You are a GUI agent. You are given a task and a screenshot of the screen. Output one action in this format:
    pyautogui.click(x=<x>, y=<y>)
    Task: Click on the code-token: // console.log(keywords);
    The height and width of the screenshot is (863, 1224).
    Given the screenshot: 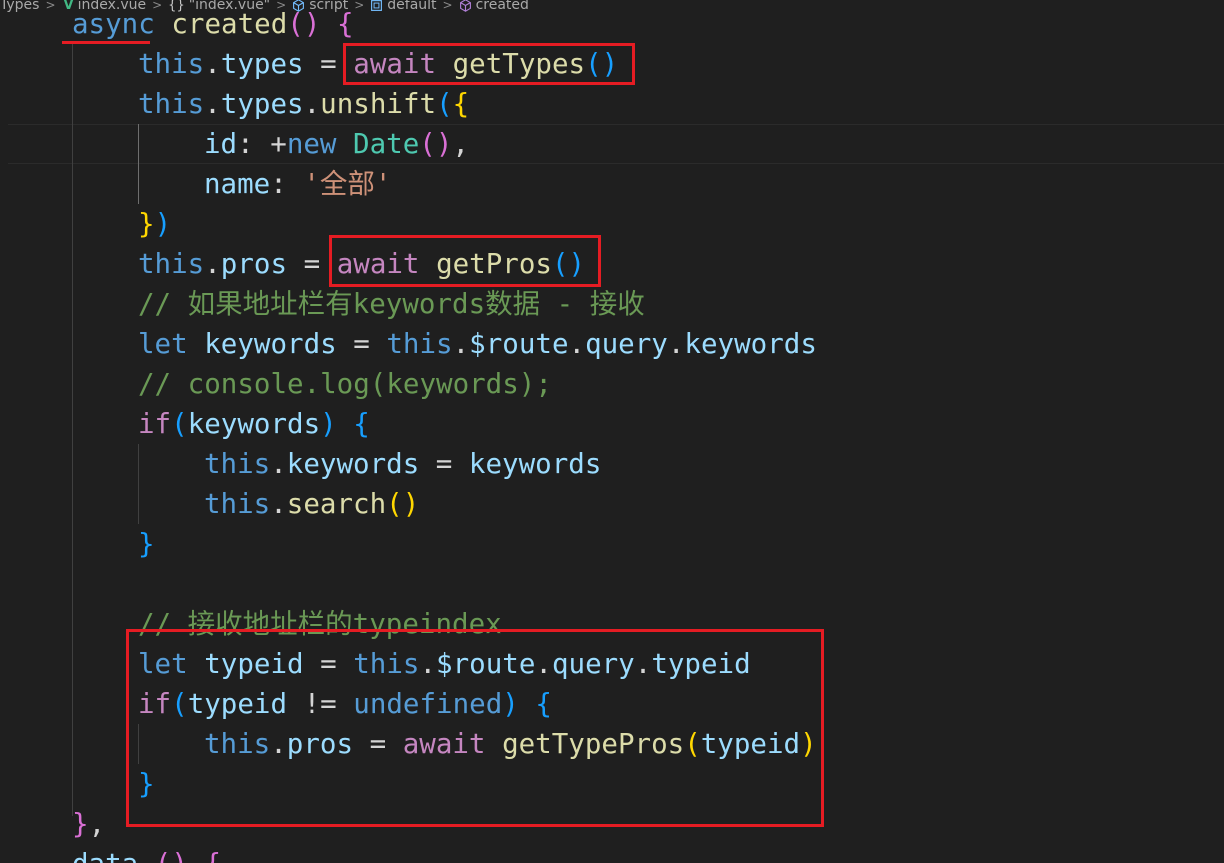 What is the action you would take?
    pyautogui.click(x=345, y=384)
    